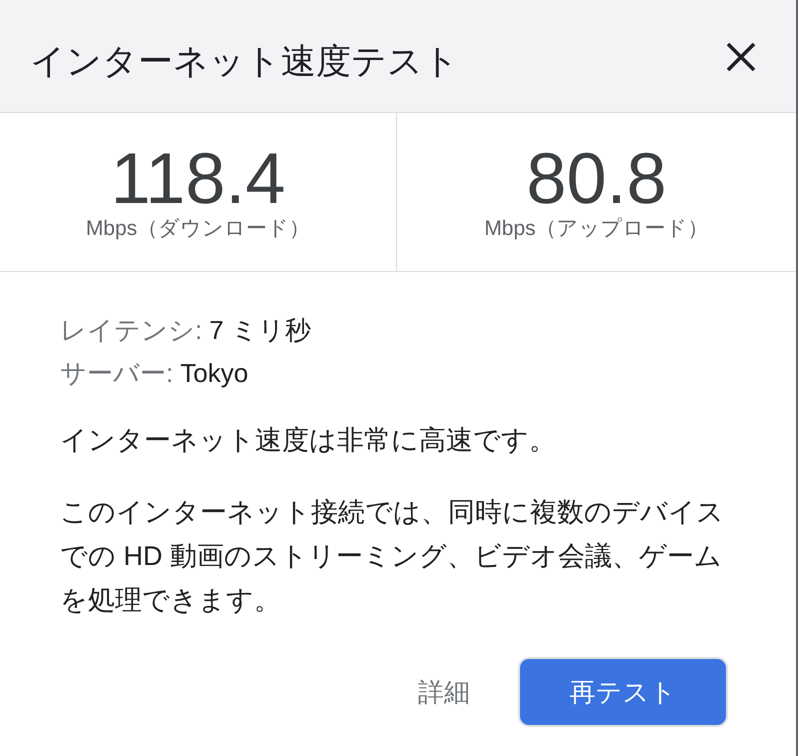 This screenshot has width=798, height=756. I want to click on dialog-title: インターネット速度テスト, so click(244, 61).